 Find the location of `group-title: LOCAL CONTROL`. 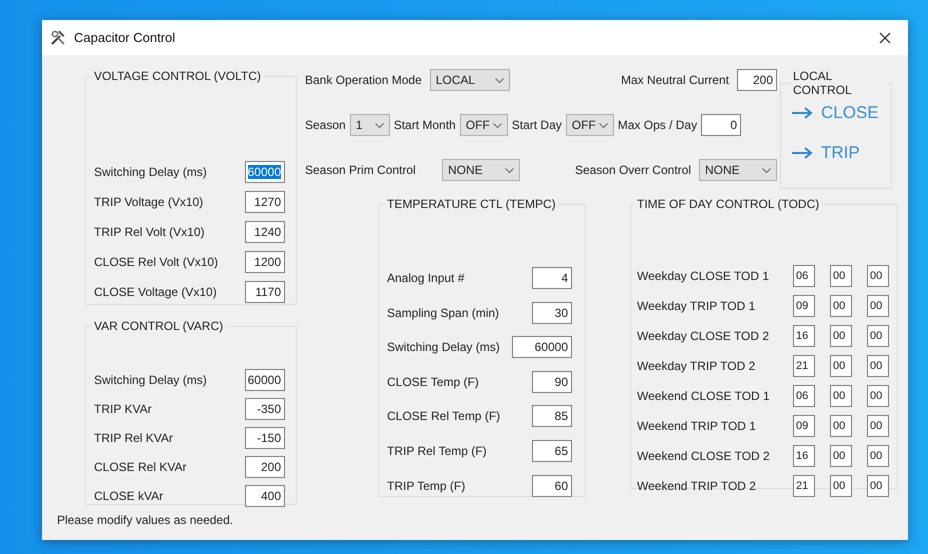

group-title: LOCAL CONTROL is located at coordinates (822, 83).